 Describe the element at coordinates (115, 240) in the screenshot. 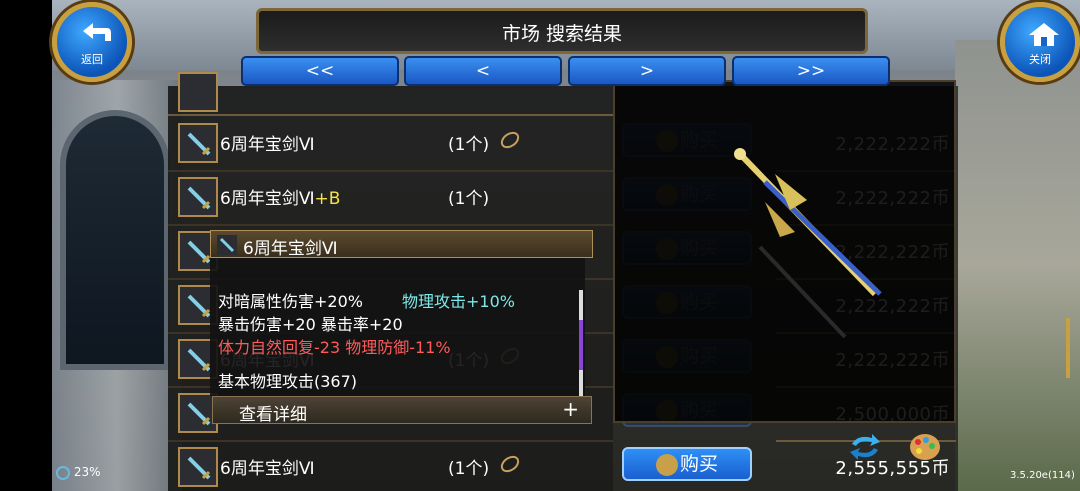

I see `background-arch-window` at that location.